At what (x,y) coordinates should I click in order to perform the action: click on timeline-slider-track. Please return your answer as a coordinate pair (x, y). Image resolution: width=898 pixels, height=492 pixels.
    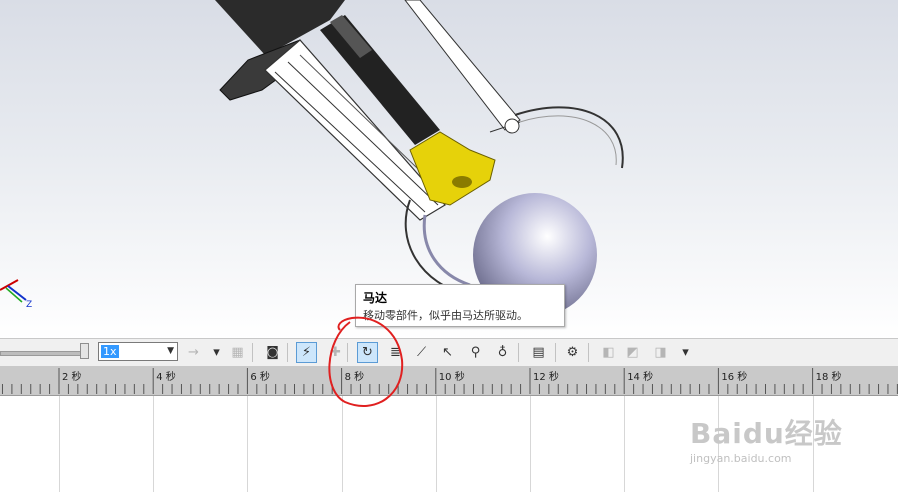
    Looking at the image, I should click on (42, 353).